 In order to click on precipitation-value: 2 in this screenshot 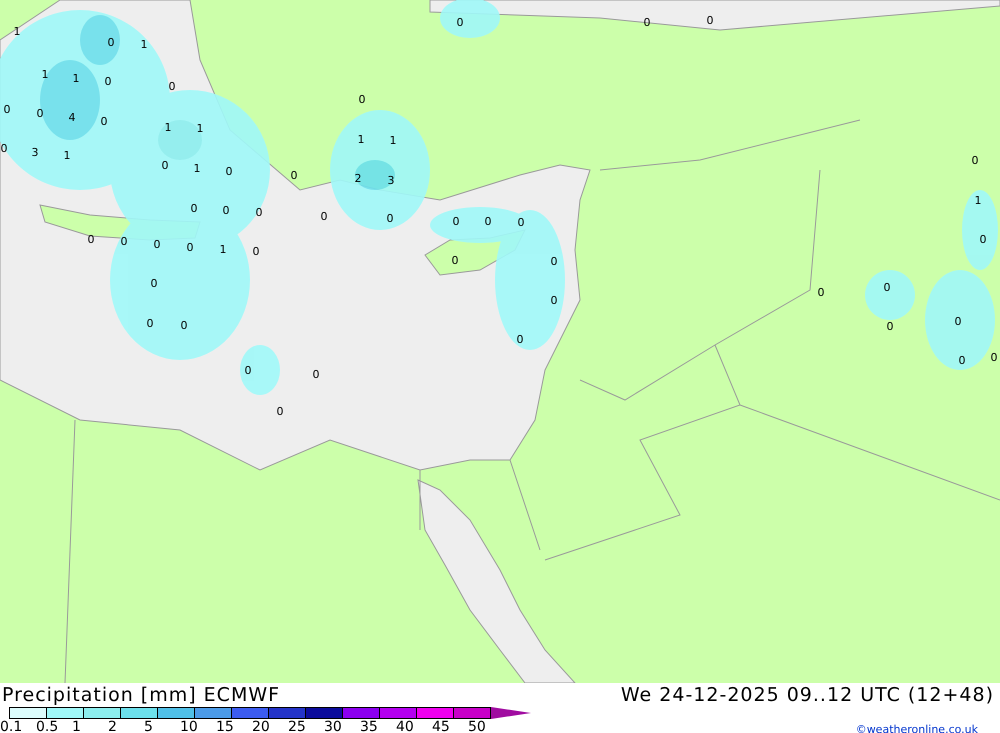, I will do `click(358, 178)`.